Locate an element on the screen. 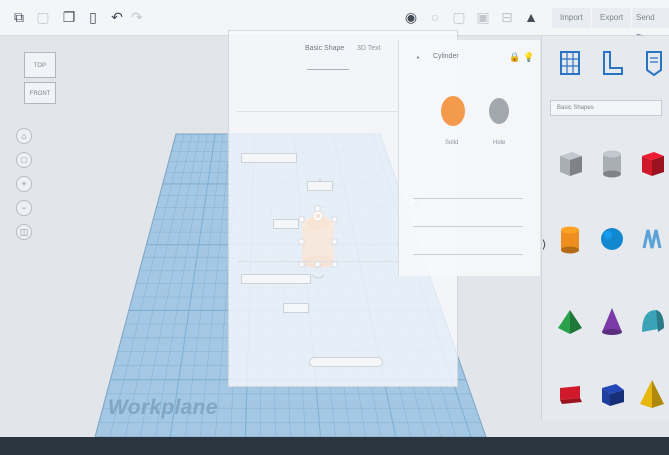 The width and height of the screenshot is (669, 455). import-button: Import is located at coordinates (571, 18).